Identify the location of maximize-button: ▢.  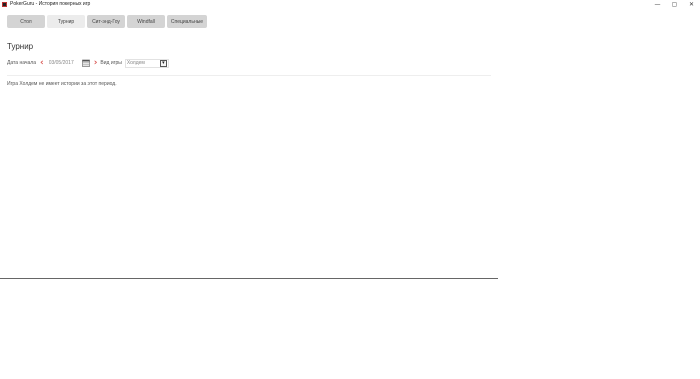
(674, 4).